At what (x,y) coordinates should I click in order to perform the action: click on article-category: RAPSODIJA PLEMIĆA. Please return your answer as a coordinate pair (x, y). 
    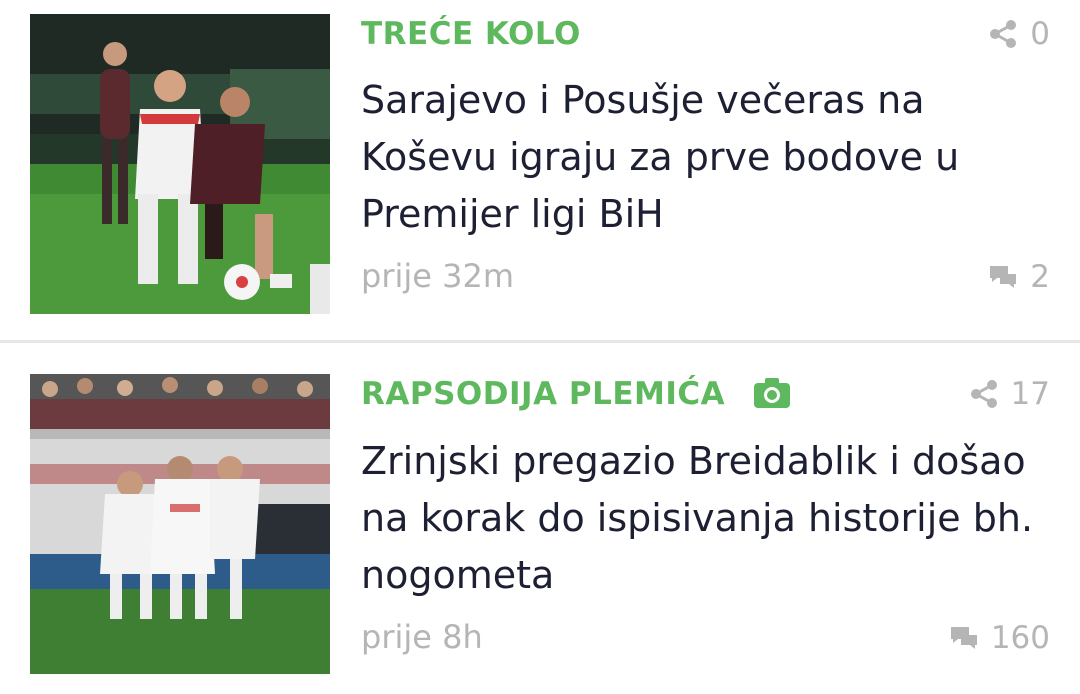
    Looking at the image, I should click on (576, 394).